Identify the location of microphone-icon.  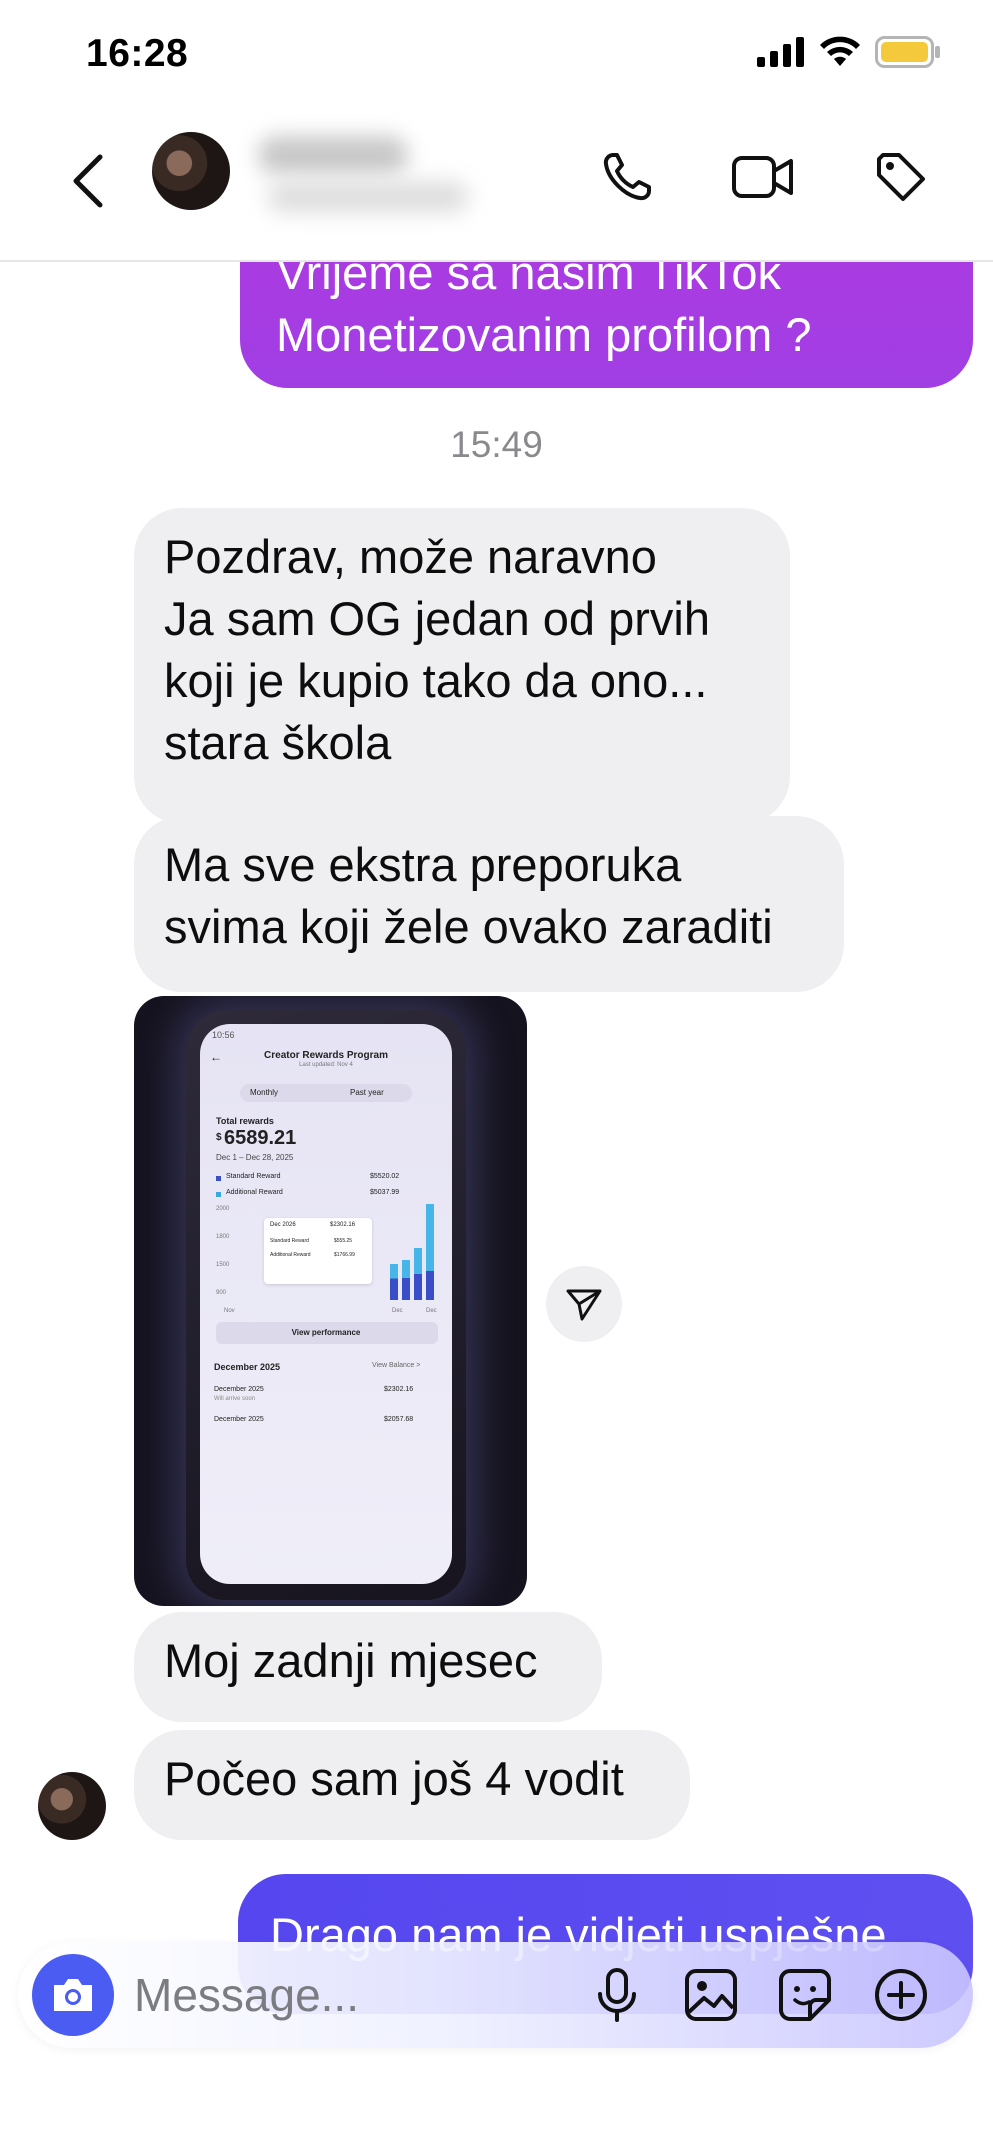
(617, 1995).